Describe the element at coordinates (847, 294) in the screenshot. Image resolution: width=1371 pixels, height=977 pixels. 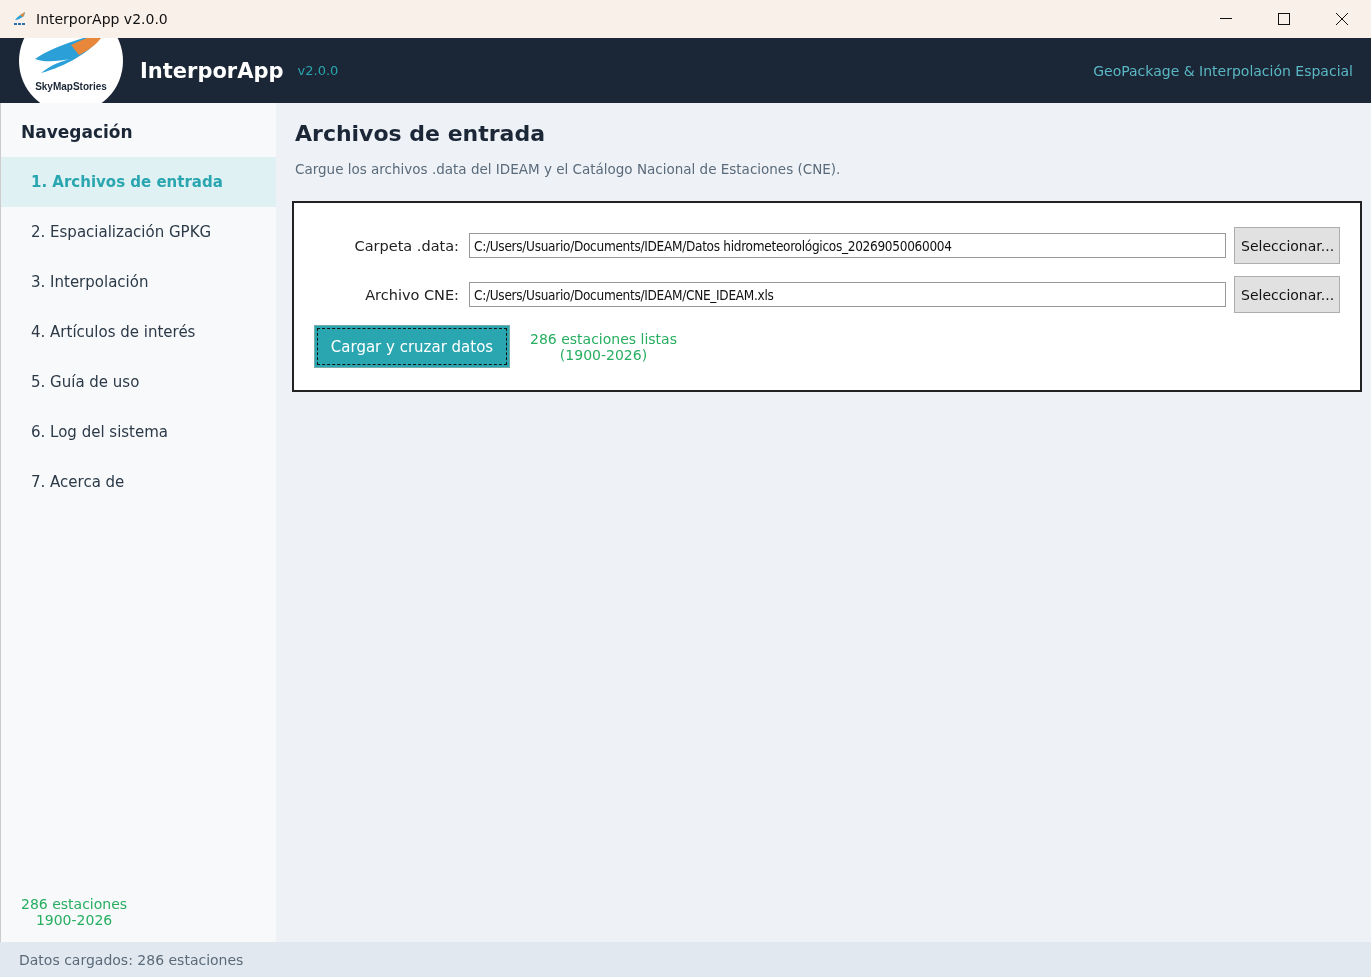
I see `path-field: C:/Users/Usuario/Documents/IDEAM/CNE_IDEAM.xls` at that location.